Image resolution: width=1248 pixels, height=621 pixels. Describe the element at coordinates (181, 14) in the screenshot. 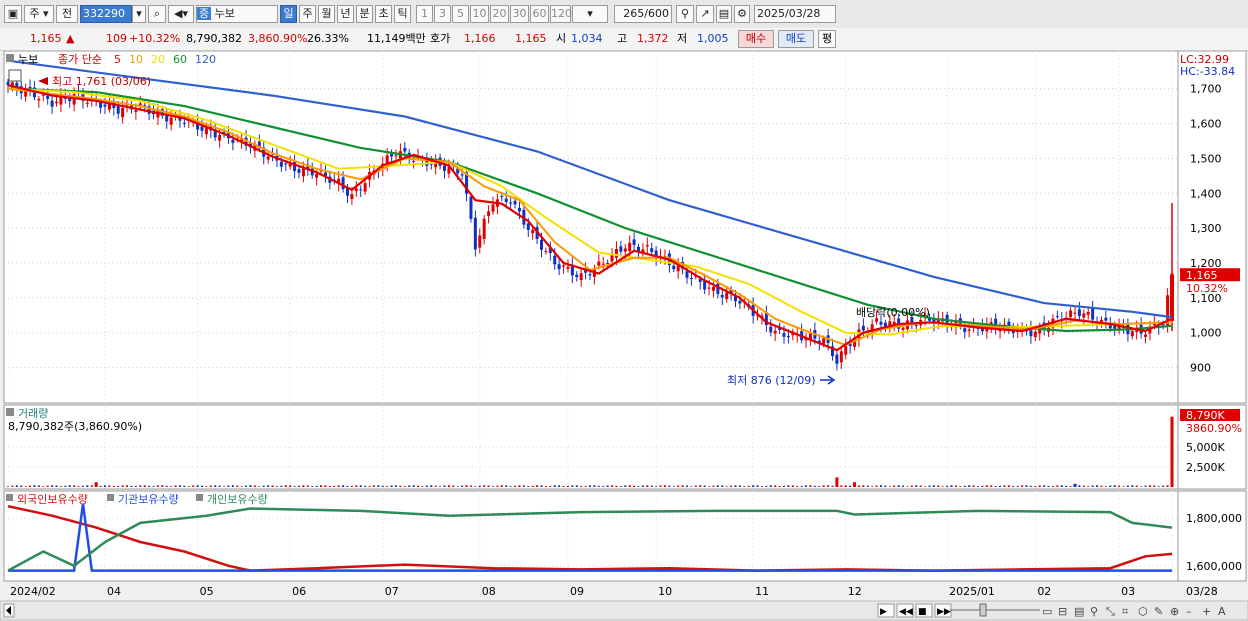

I see `speaker-icon: ◀▾` at that location.